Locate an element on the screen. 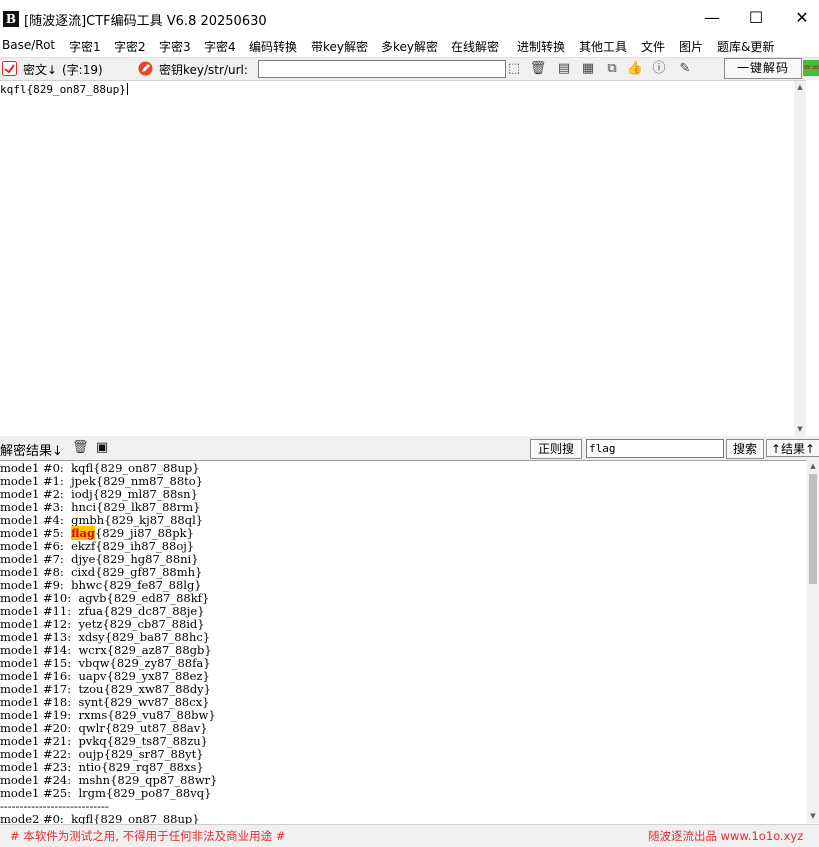 This screenshot has height=847, width=819. result-key: yetz is located at coordinates (90, 624).